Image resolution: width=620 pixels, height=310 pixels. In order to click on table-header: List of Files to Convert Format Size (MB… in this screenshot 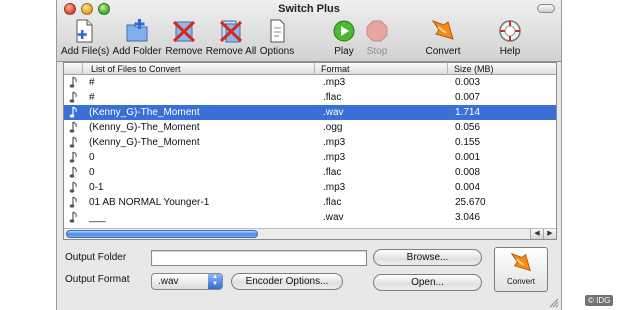, I will do `click(310, 69)`.